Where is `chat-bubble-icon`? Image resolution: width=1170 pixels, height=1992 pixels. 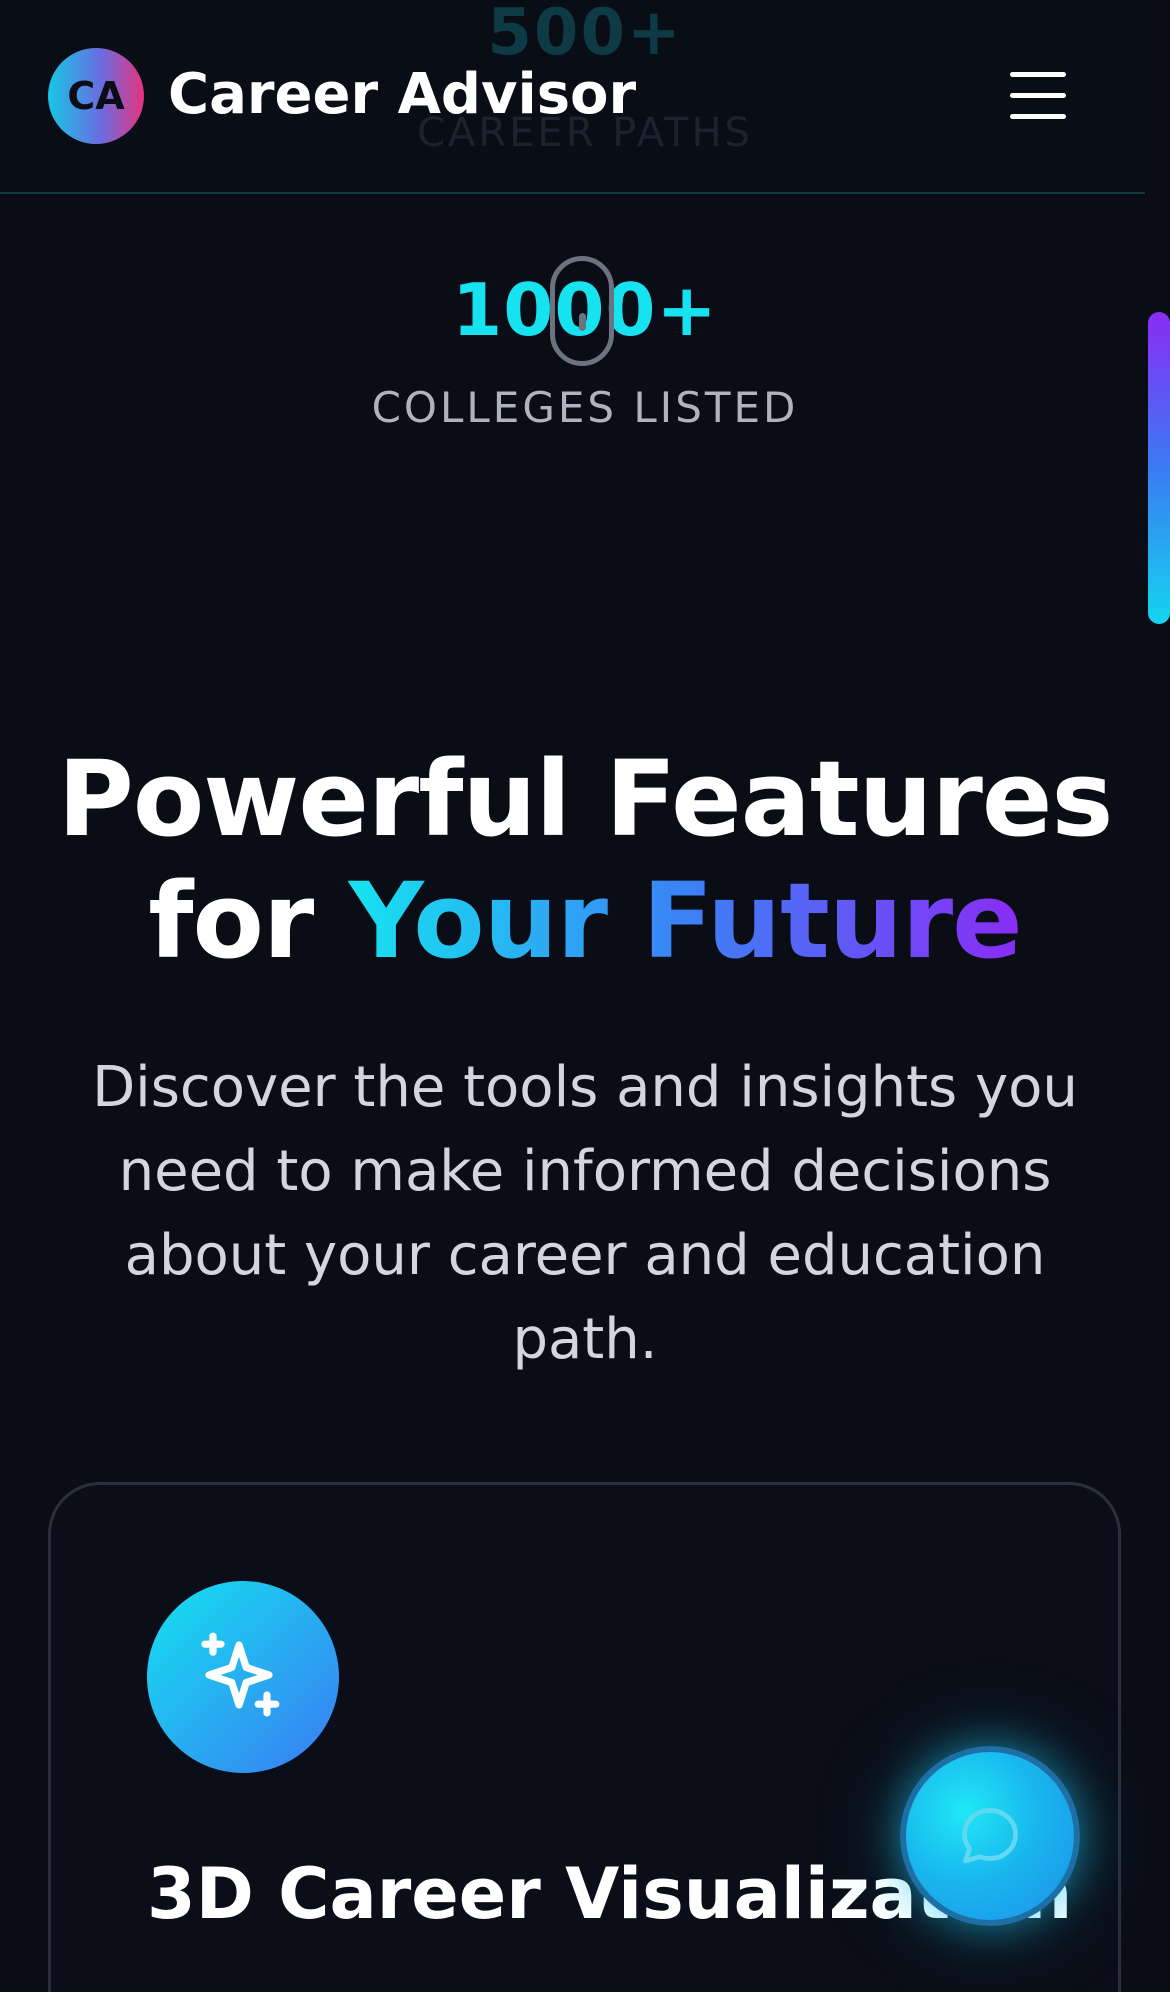 chat-bubble-icon is located at coordinates (990, 1836).